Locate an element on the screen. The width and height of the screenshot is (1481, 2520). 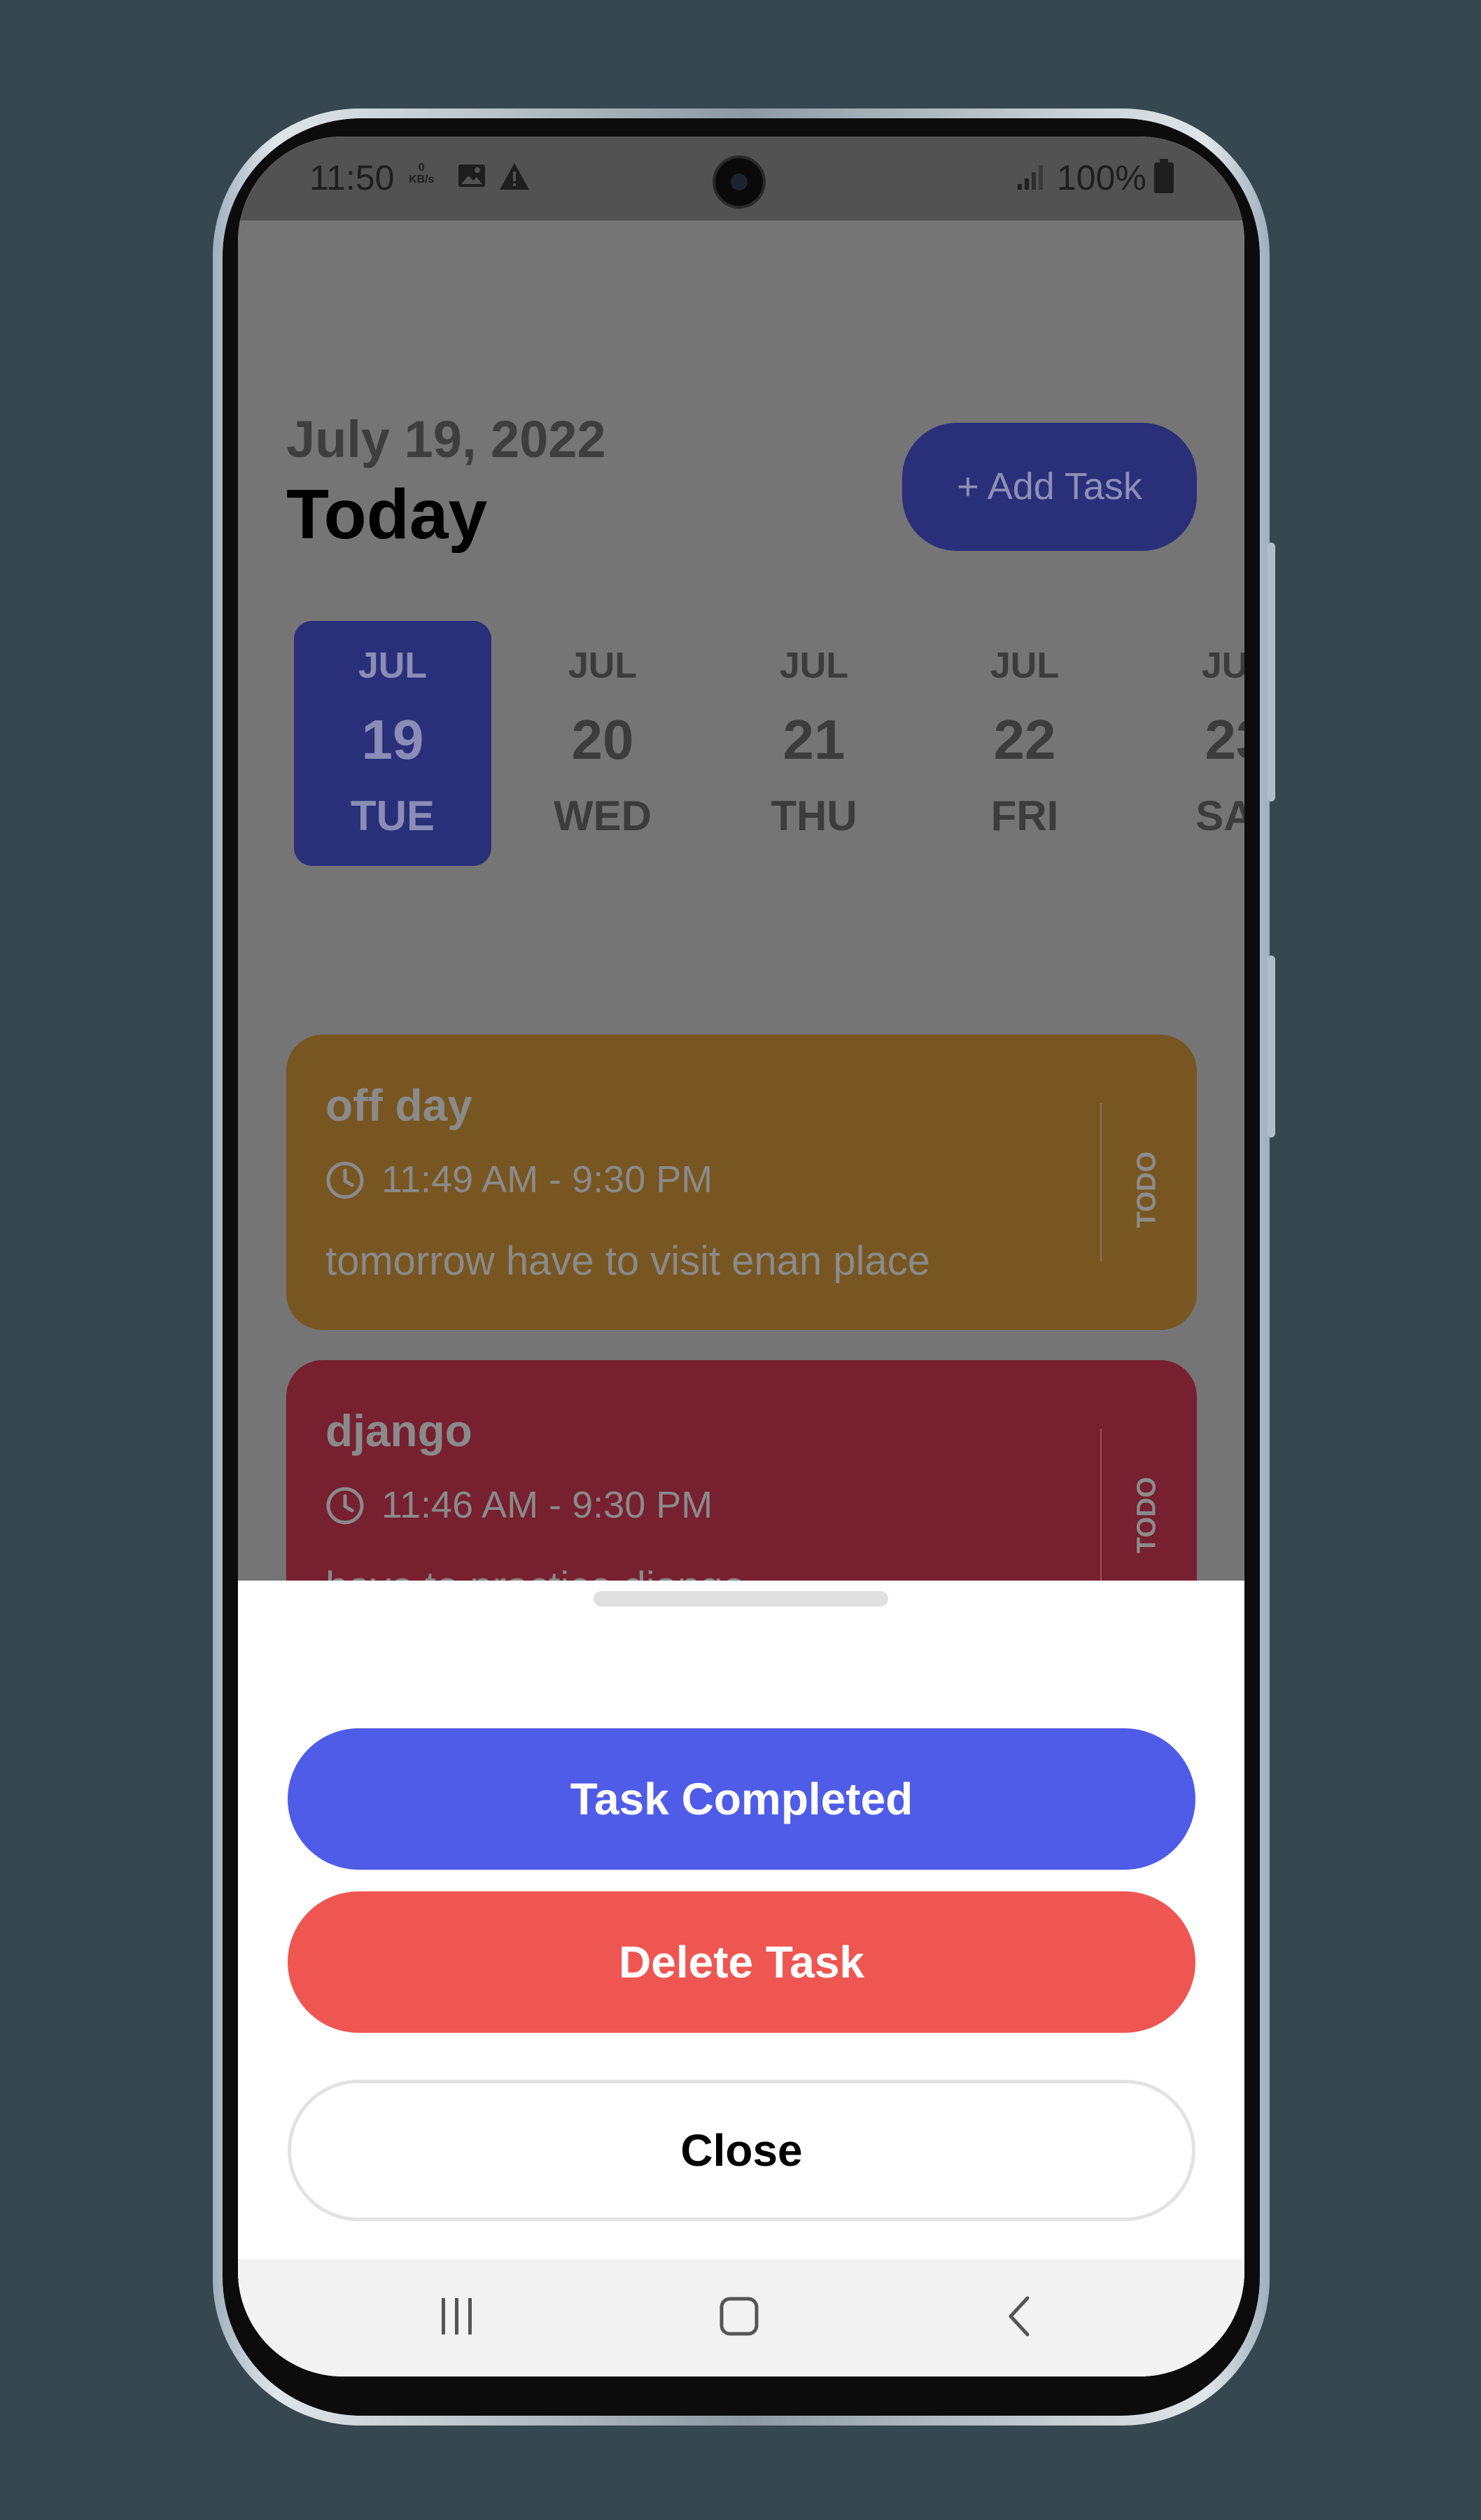
sheet-drag-handle is located at coordinates (741, 1598).